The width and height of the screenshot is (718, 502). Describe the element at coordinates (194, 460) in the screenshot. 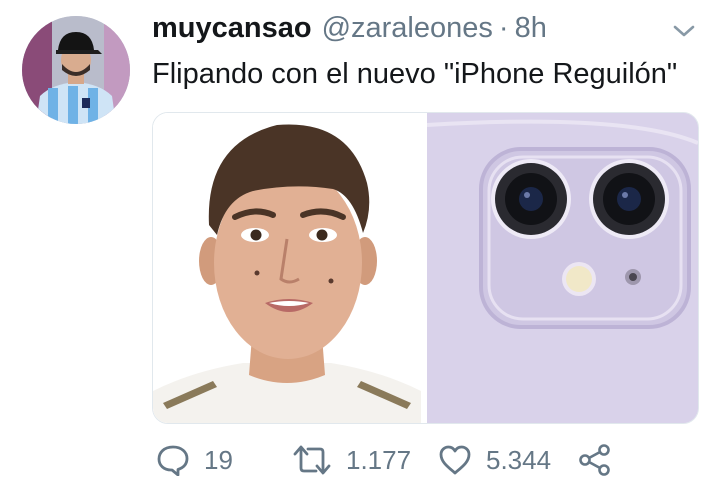

I see `reply-button: 19` at that location.